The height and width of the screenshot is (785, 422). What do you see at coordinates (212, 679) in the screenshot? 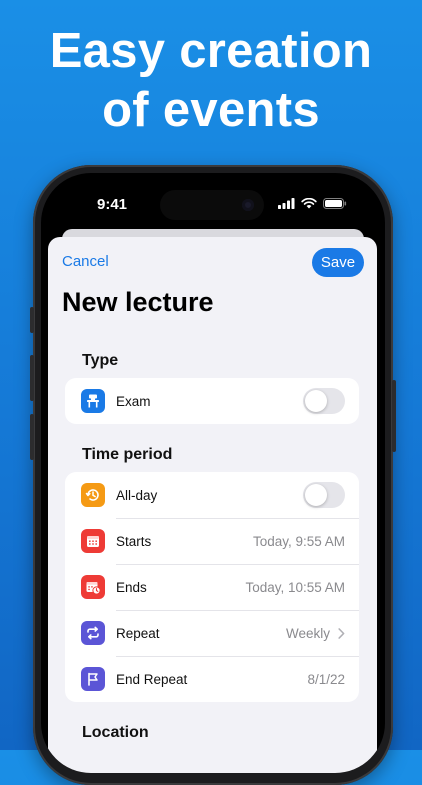
I see `row-end-repeat: End Repeat 8/1/22` at bounding box center [212, 679].